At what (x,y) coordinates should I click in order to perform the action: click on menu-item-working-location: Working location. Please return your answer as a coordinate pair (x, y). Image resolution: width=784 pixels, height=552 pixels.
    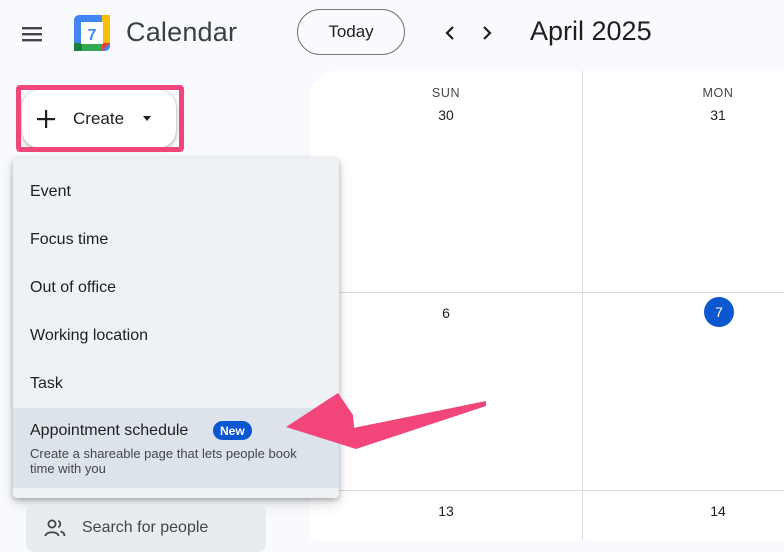
    Looking at the image, I should click on (89, 336).